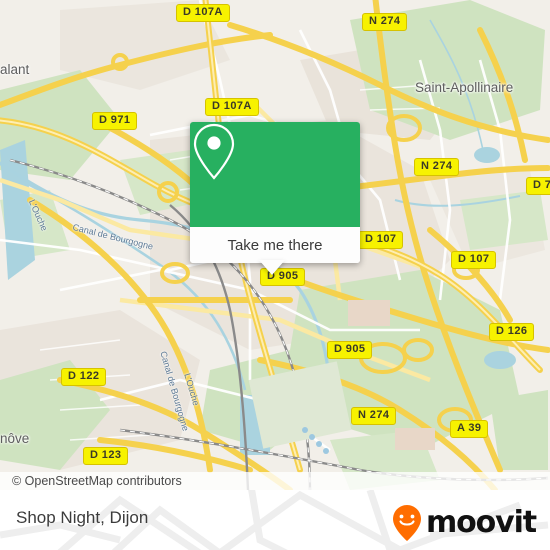 Image resolution: width=550 pixels, height=550 pixels. I want to click on take-me-there-button: Take me there, so click(275, 245).